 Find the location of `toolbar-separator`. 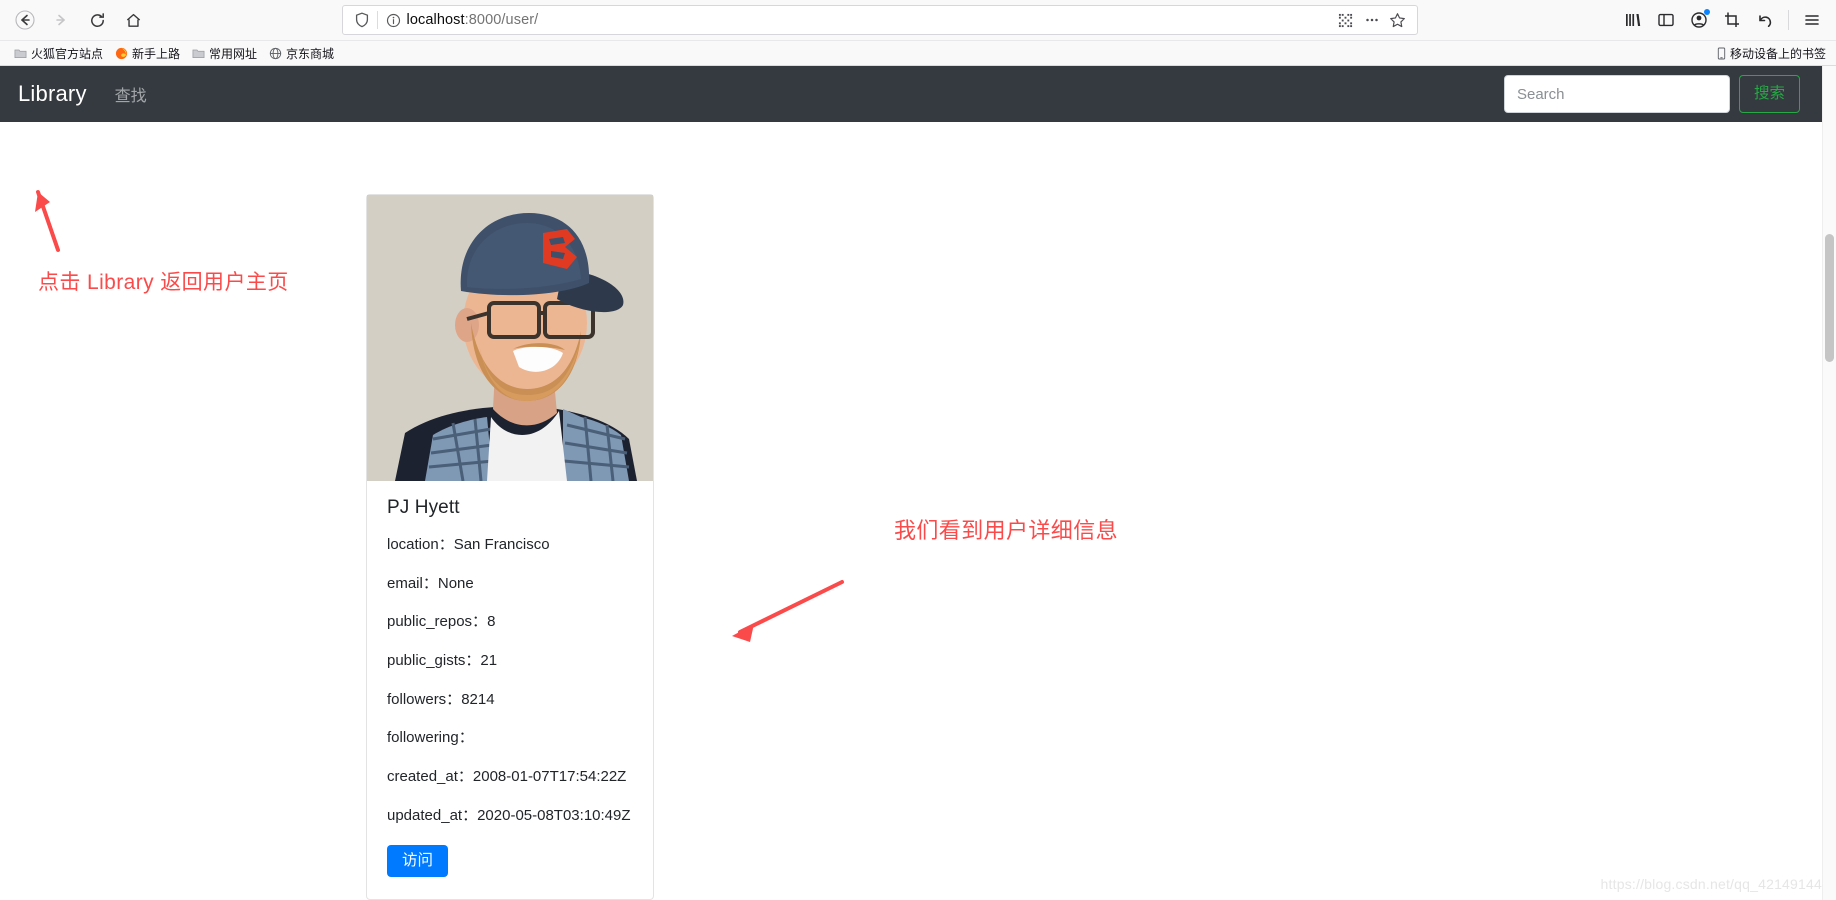

toolbar-separator is located at coordinates (1788, 20).